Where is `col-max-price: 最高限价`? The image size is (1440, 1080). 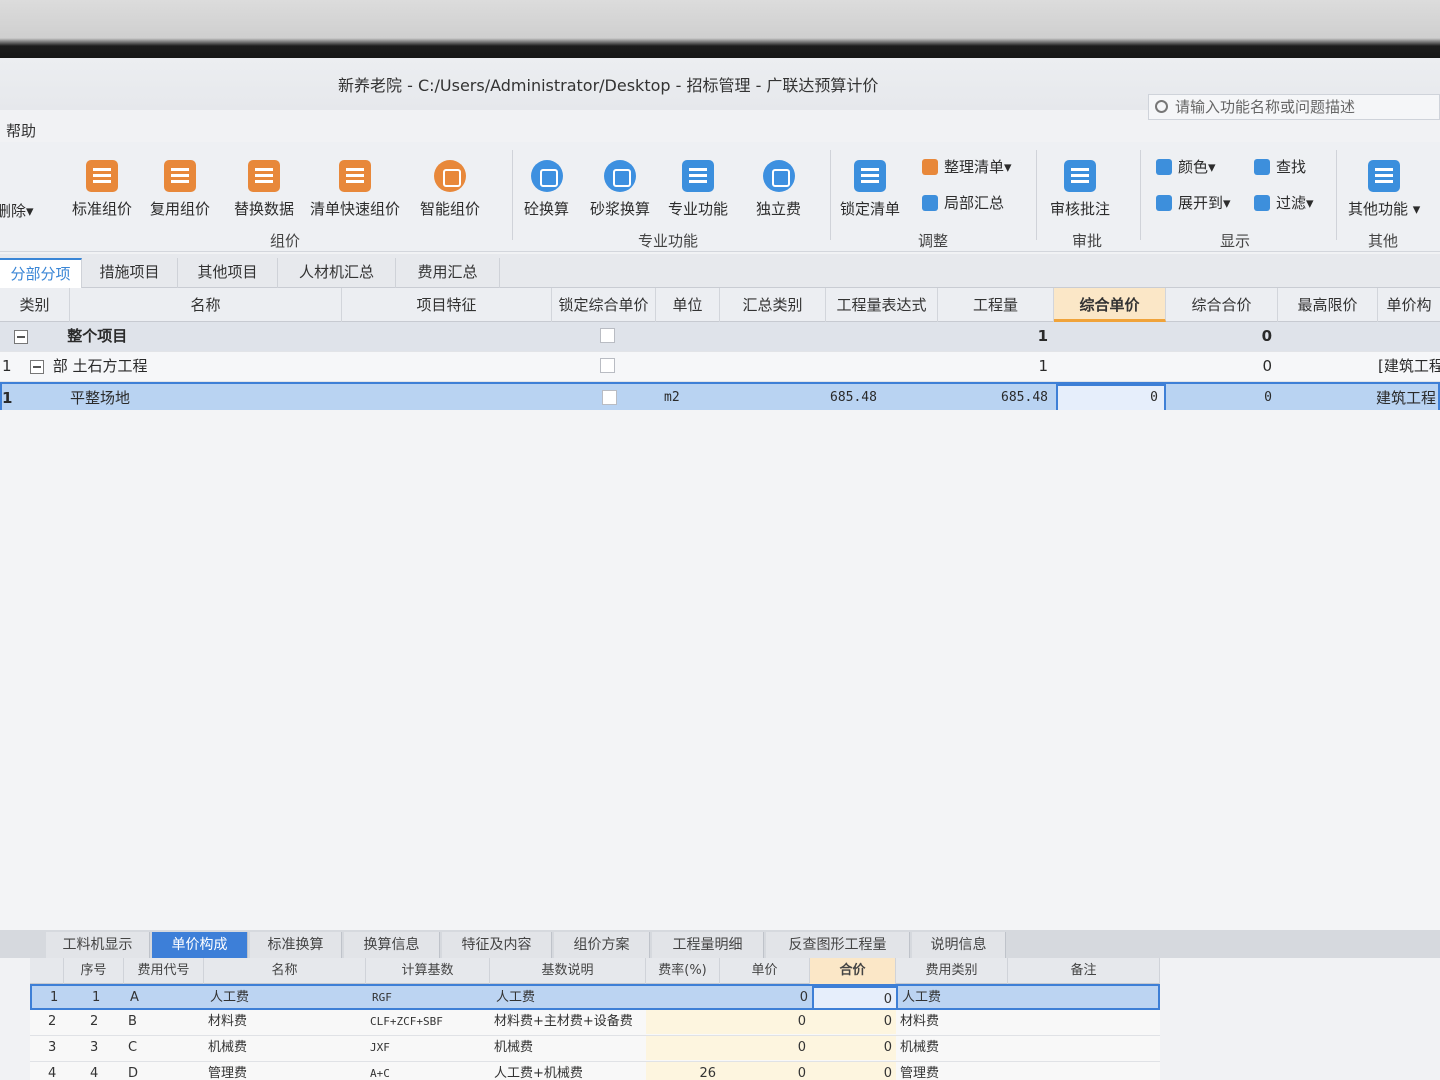
col-max-price: 最高限价 is located at coordinates (1328, 305).